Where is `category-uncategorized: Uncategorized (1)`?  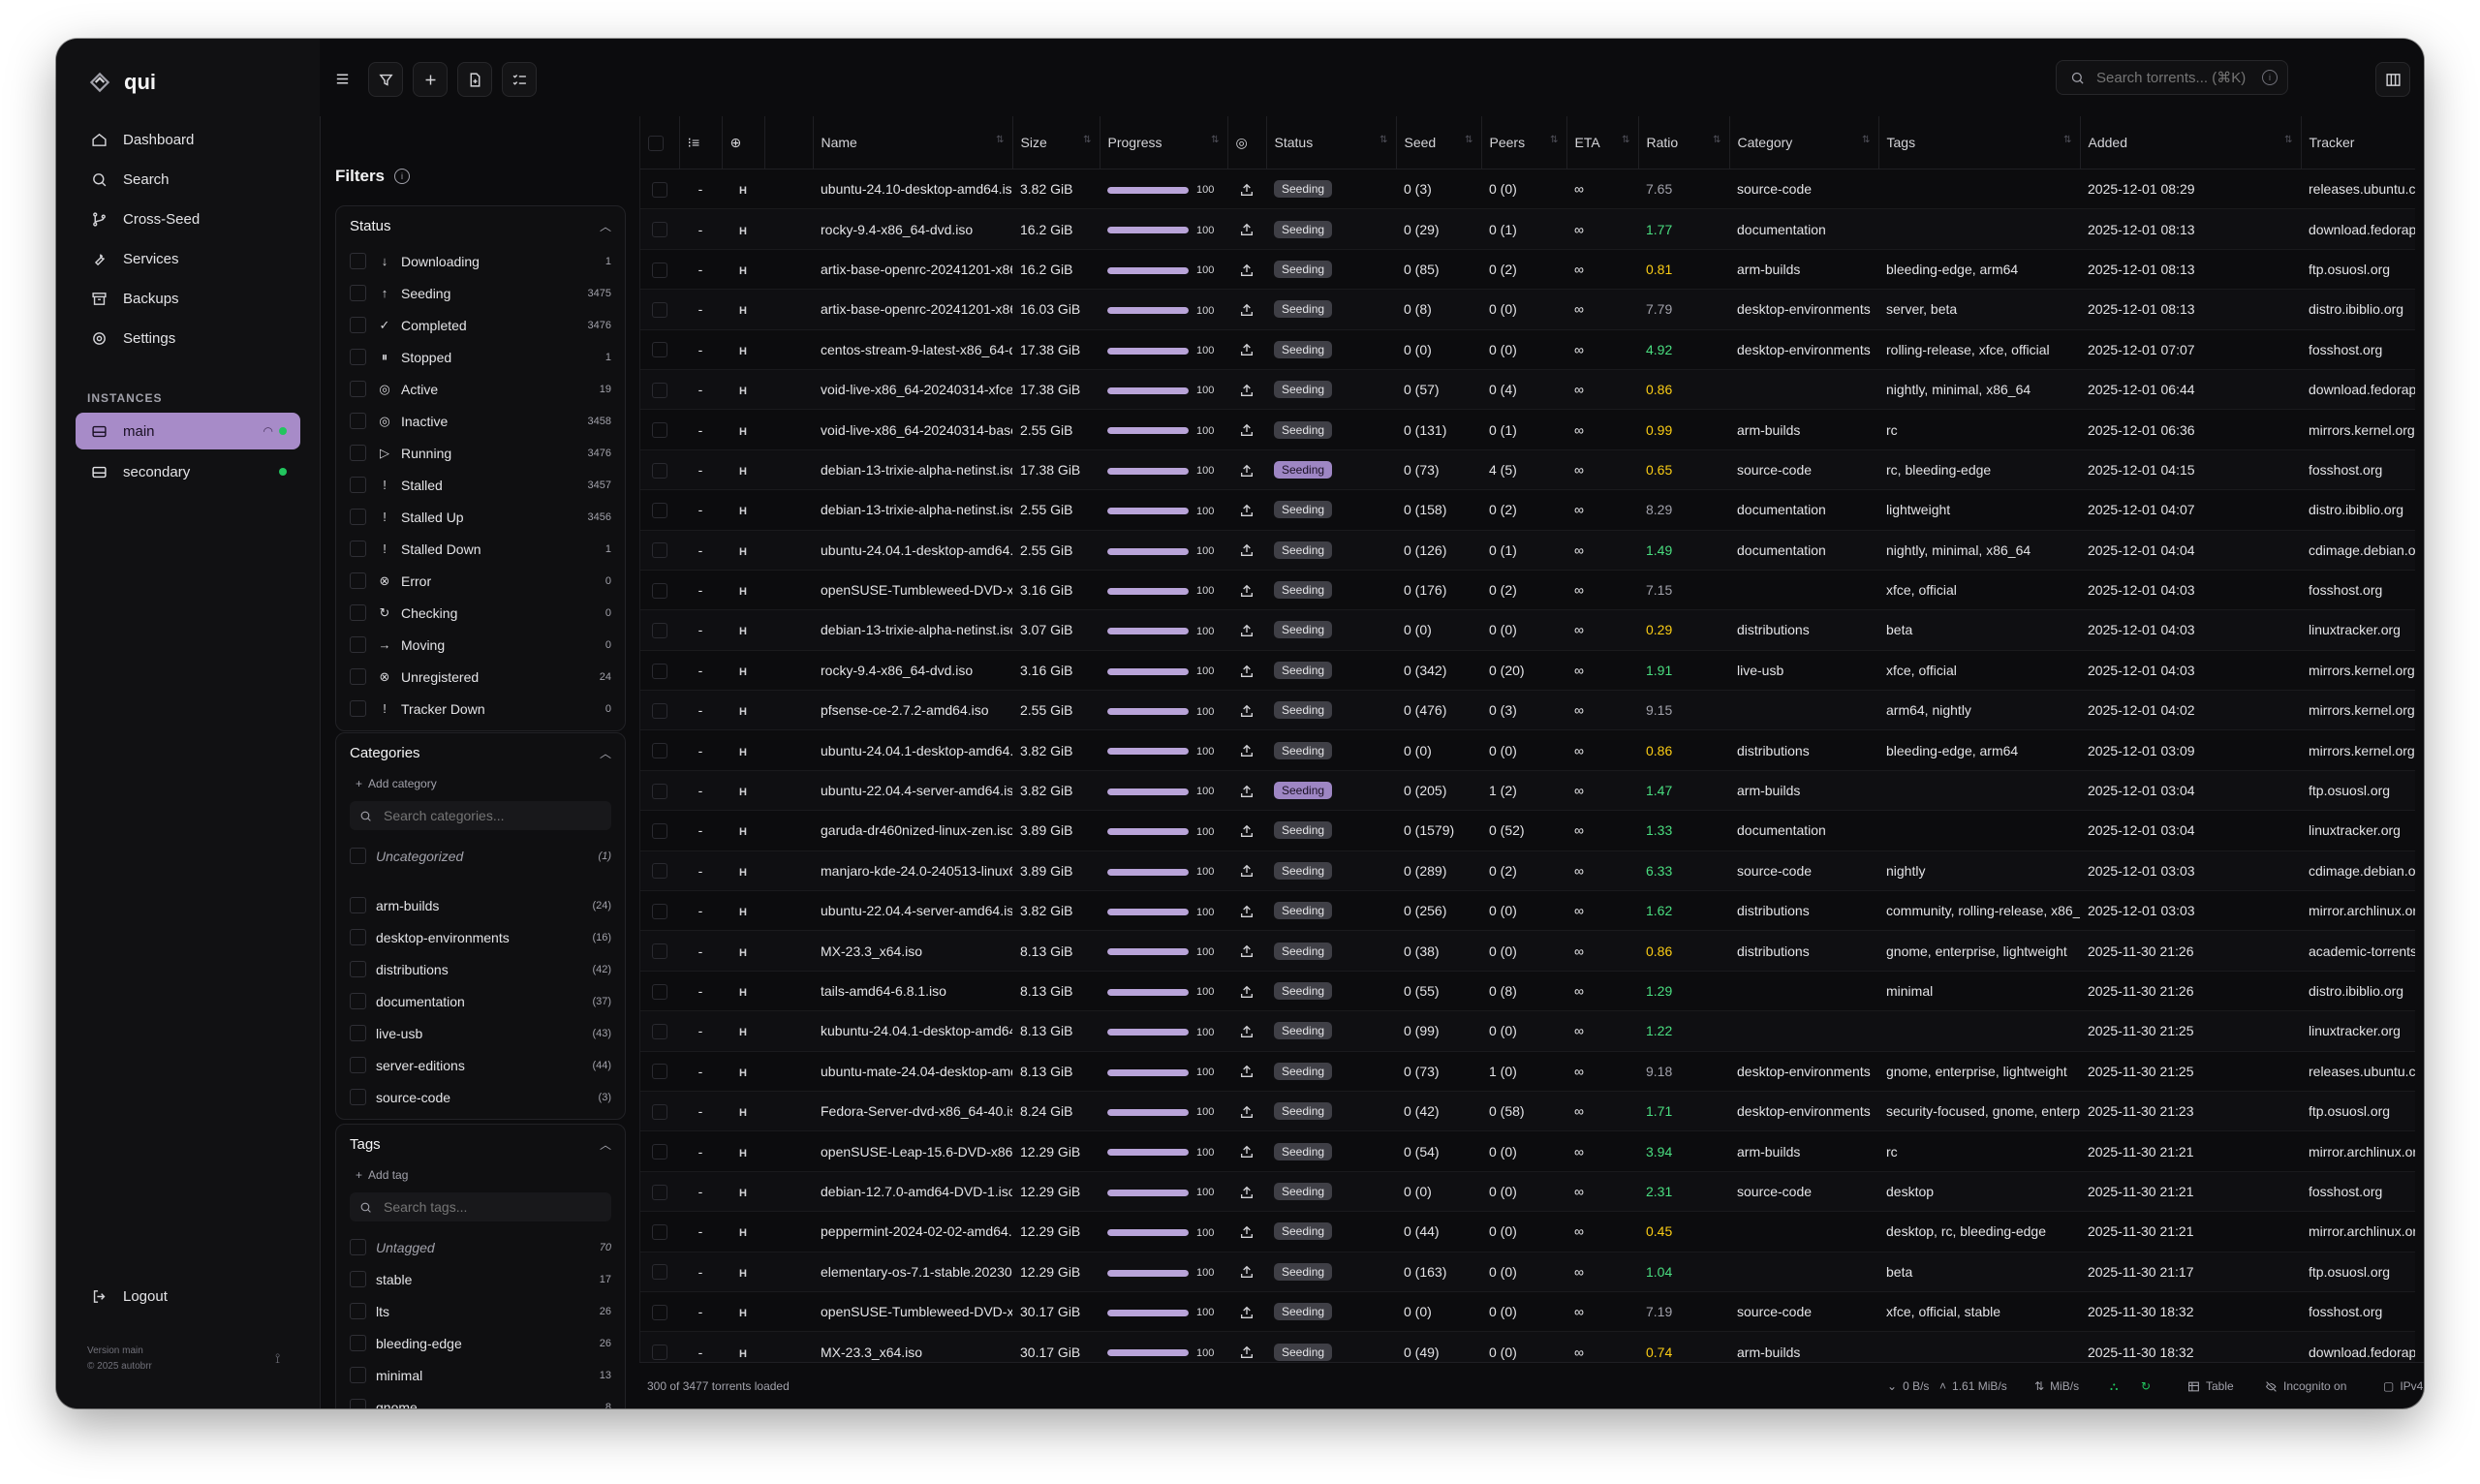
category-uncategorized: Uncategorized (1) is located at coordinates (480, 856).